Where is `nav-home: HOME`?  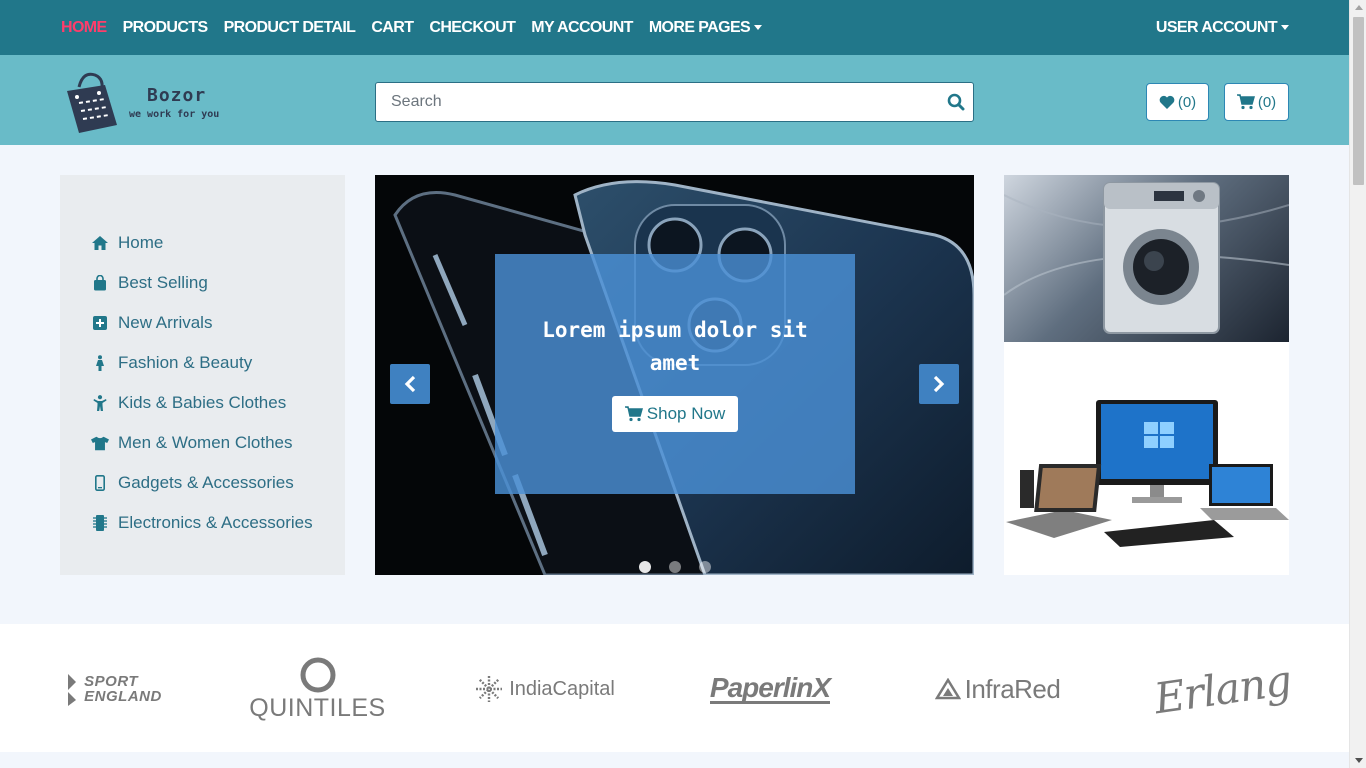 nav-home: HOME is located at coordinates (84, 28).